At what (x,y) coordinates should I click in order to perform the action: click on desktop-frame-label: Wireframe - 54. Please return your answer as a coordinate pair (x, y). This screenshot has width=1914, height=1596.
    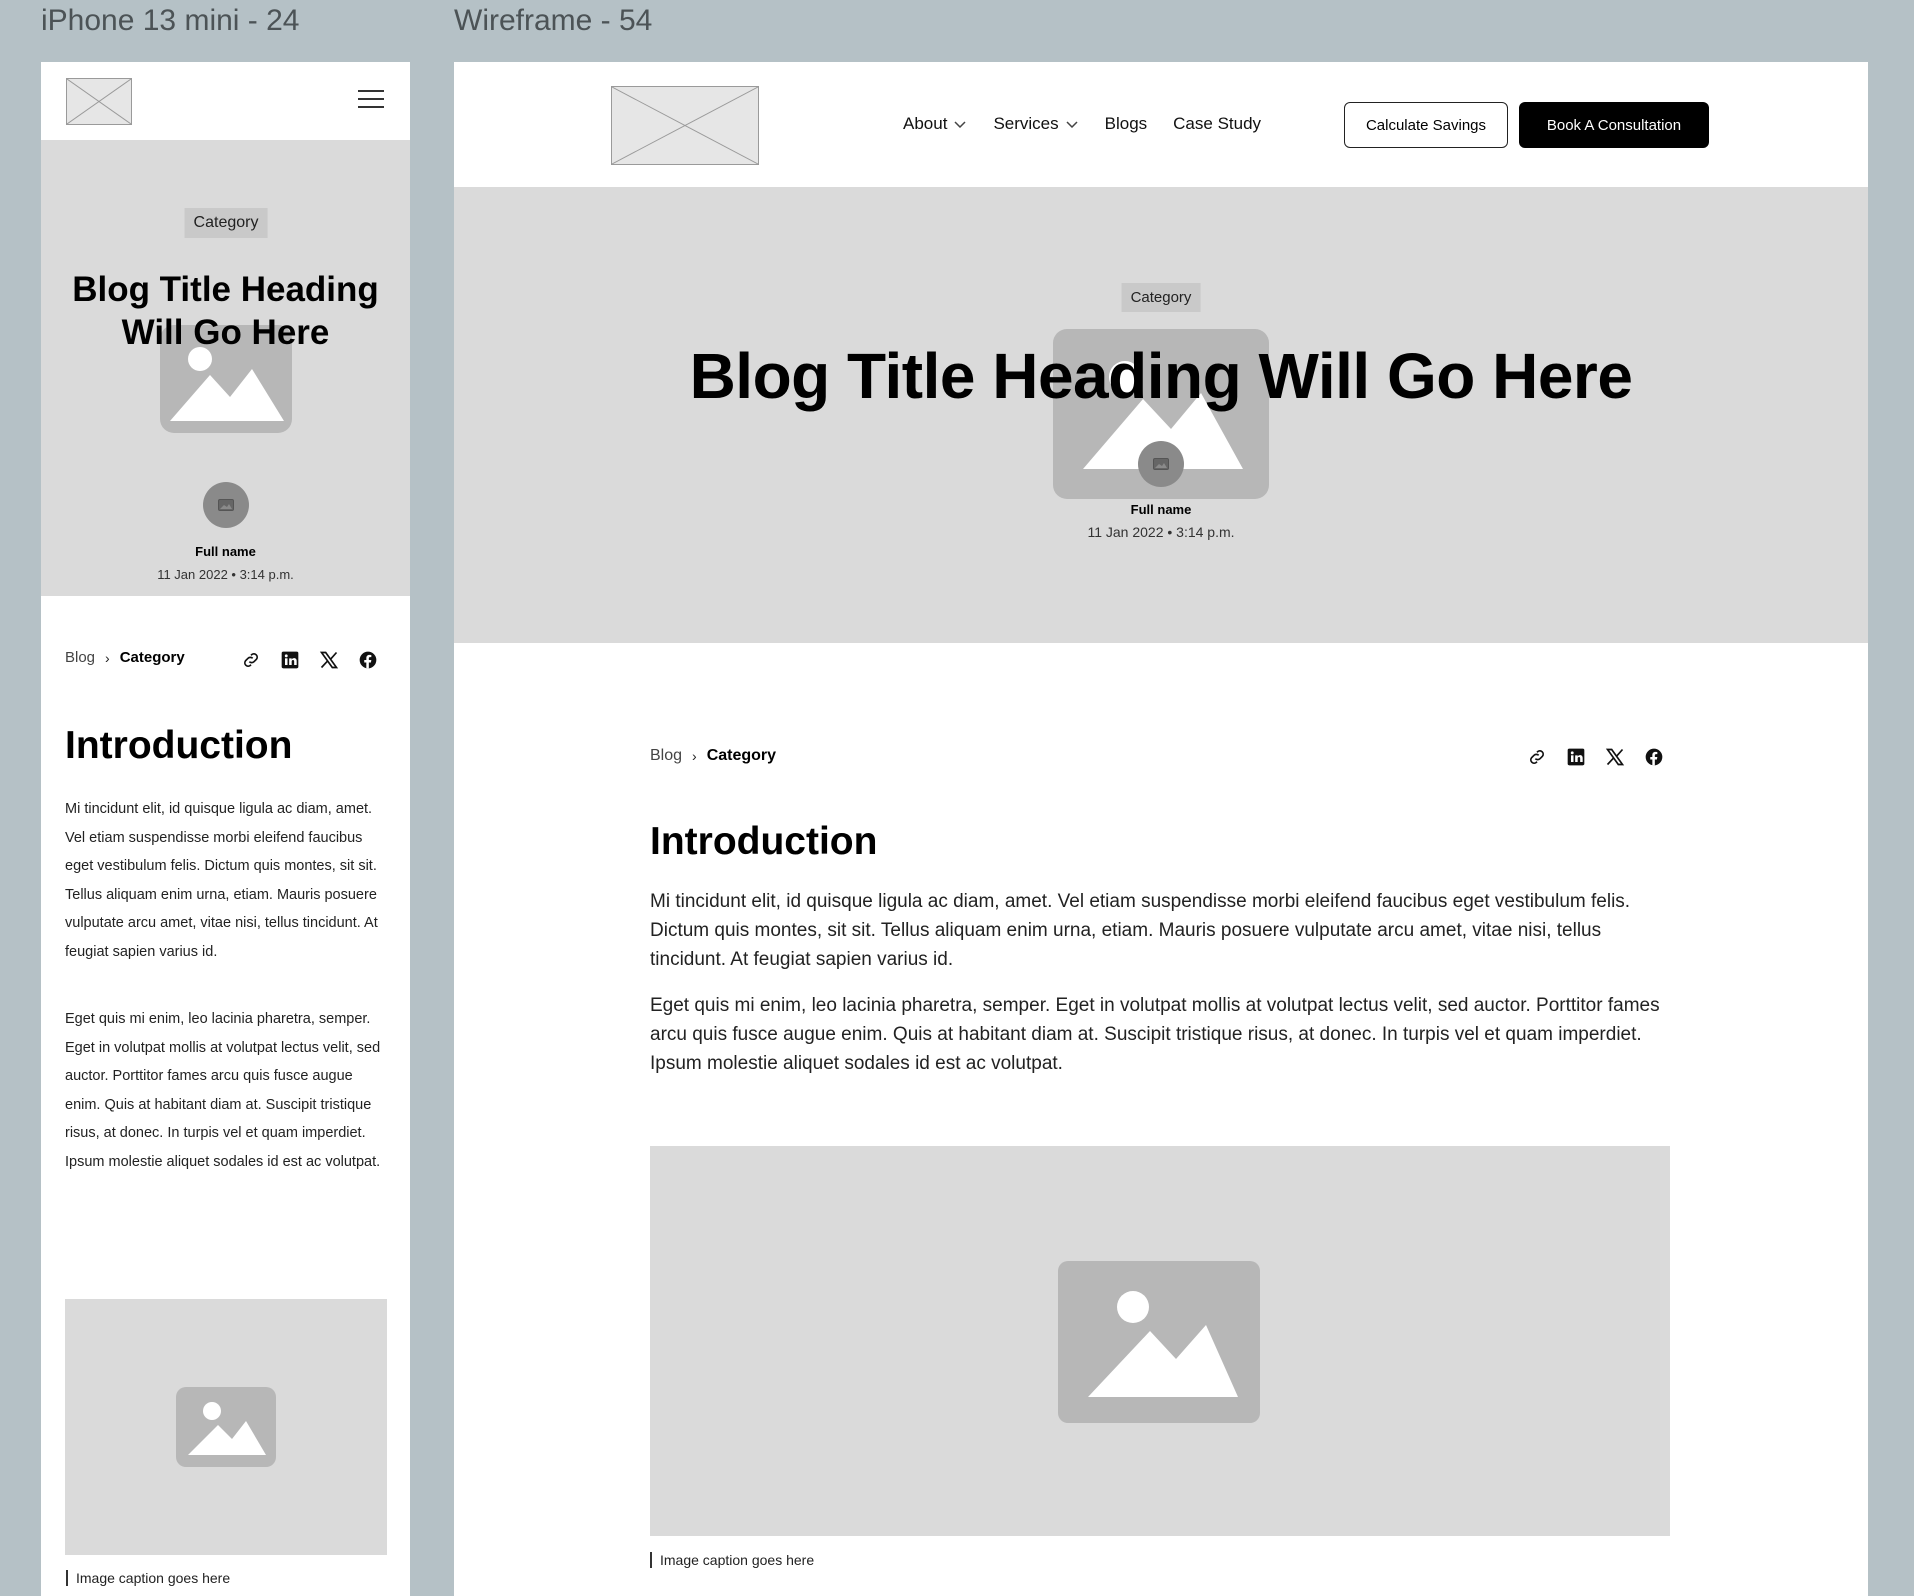
    Looking at the image, I should click on (553, 20).